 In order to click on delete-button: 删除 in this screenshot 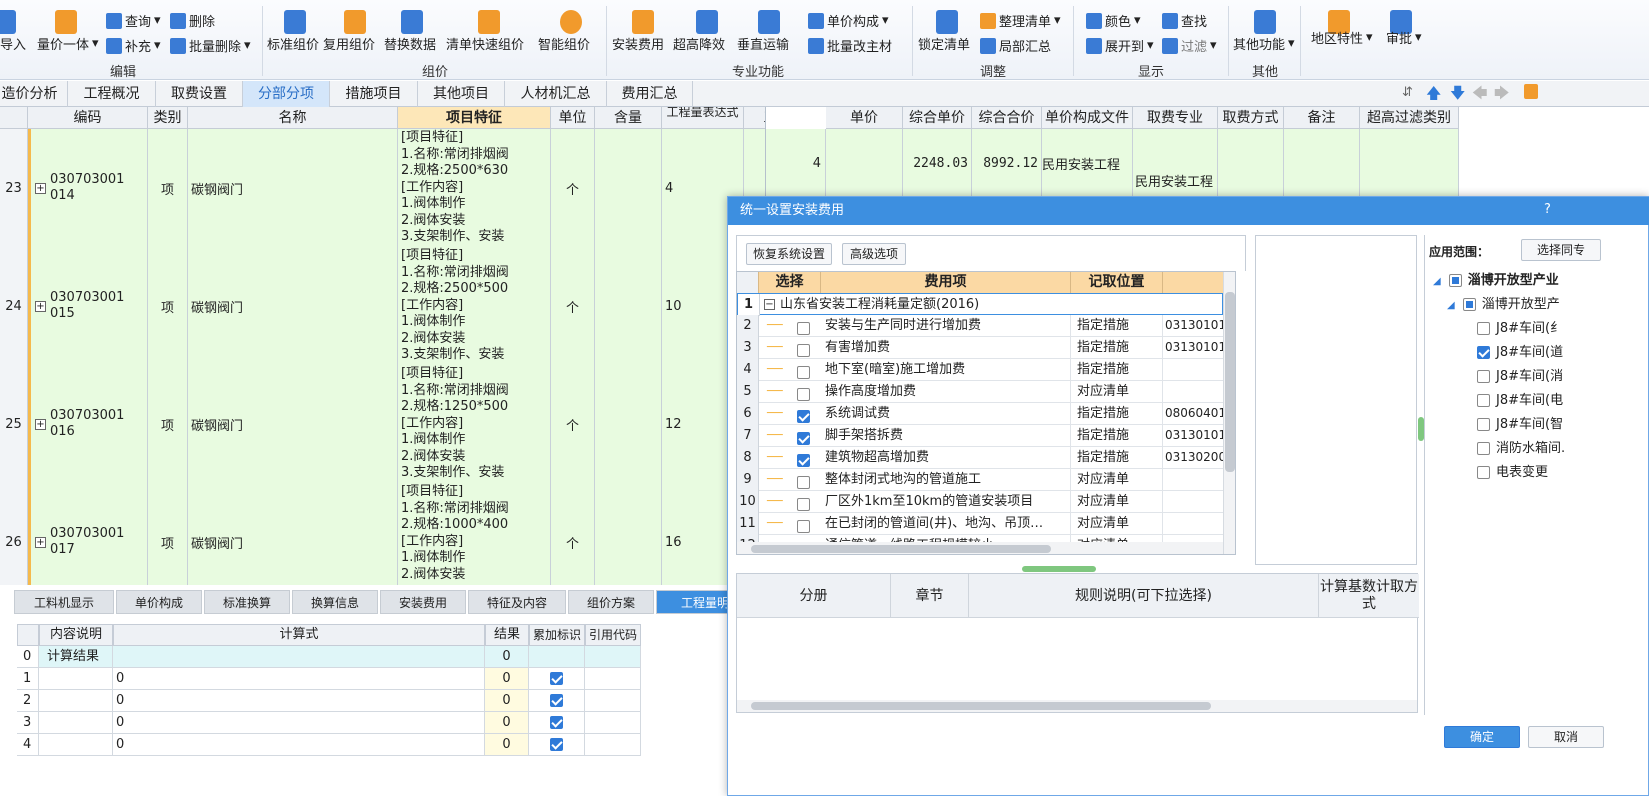, I will do `click(192, 20)`.